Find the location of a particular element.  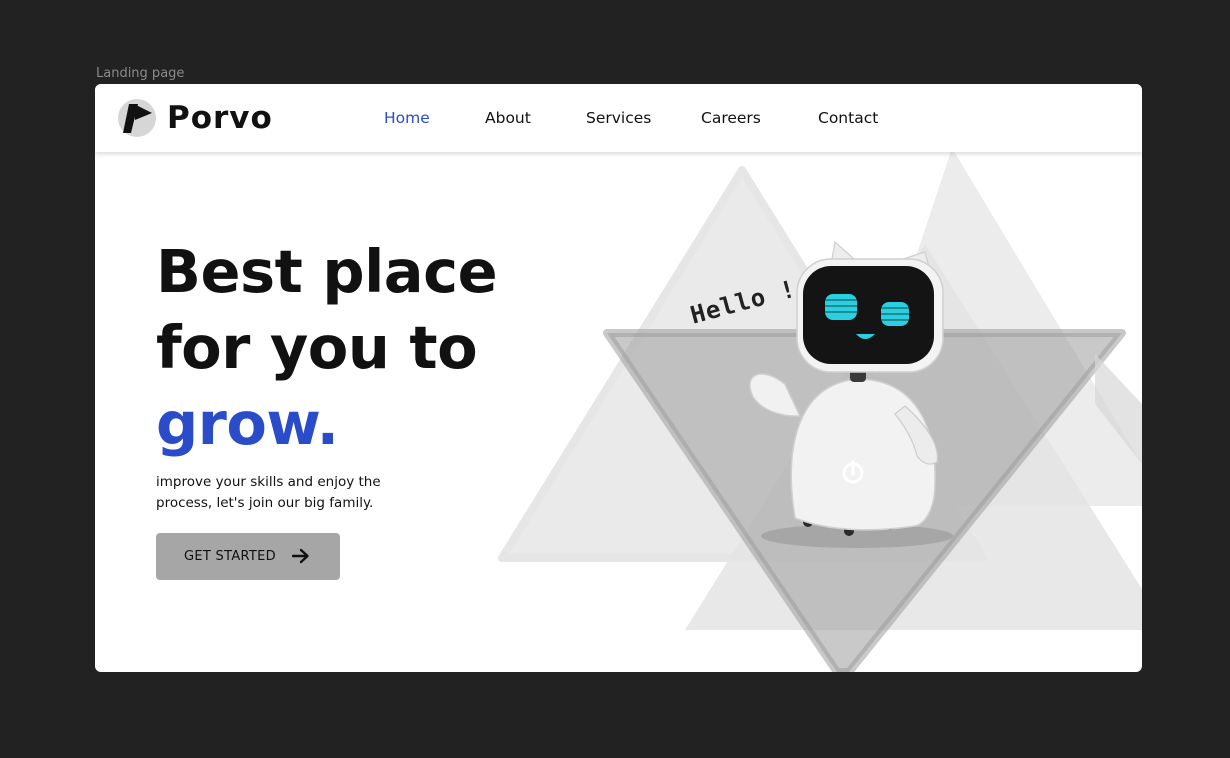

frame-label: Landing page is located at coordinates (140, 73).